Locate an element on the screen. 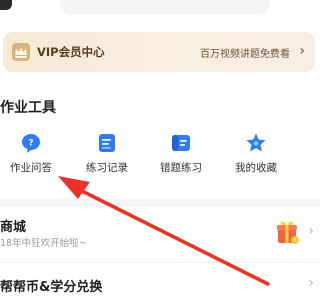 The height and width of the screenshot is (300, 320). exchange-title: 帮帮币&学分兑换 is located at coordinates (51, 287).